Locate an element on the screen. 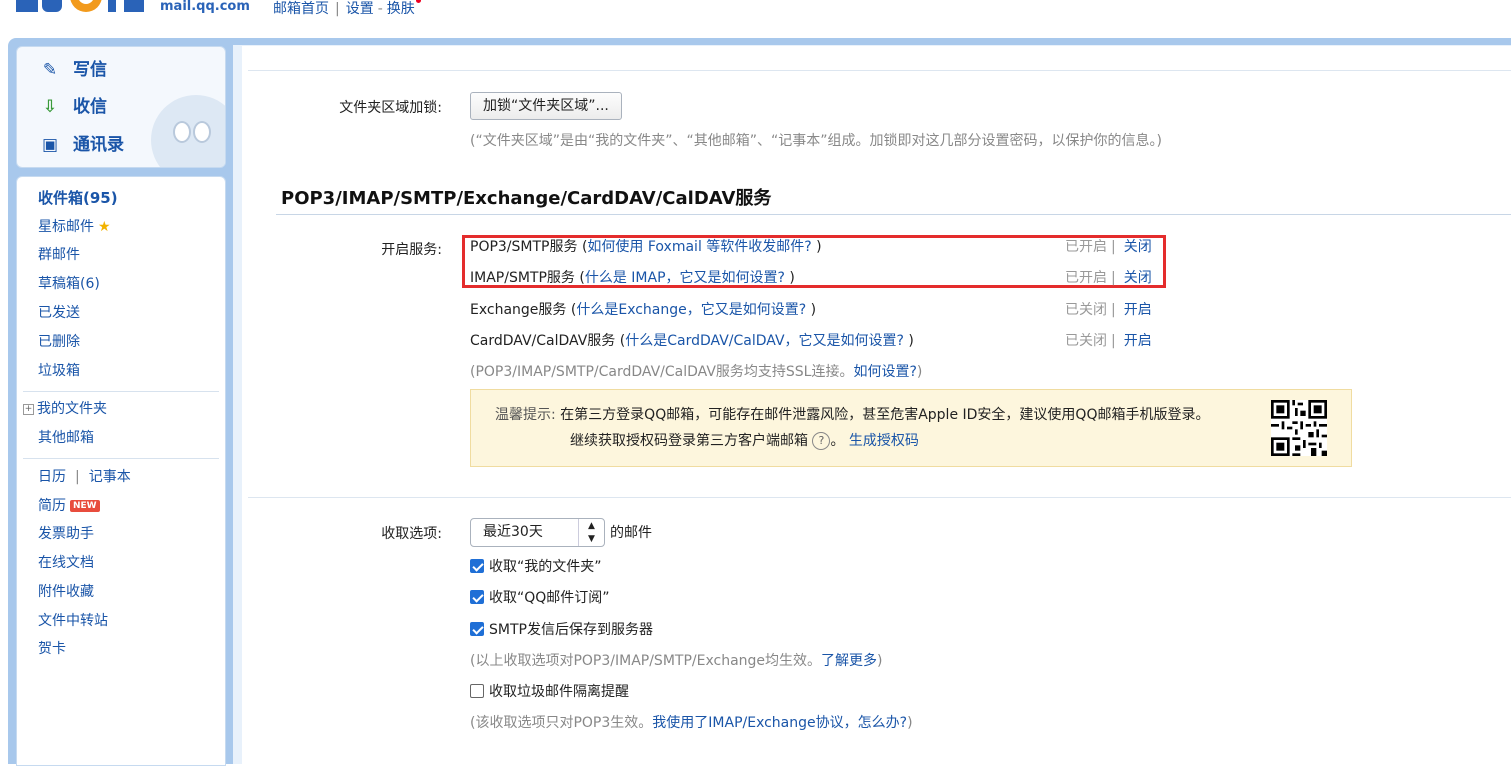  contacts-button: ▣ 通讯录 is located at coordinates (80, 145).